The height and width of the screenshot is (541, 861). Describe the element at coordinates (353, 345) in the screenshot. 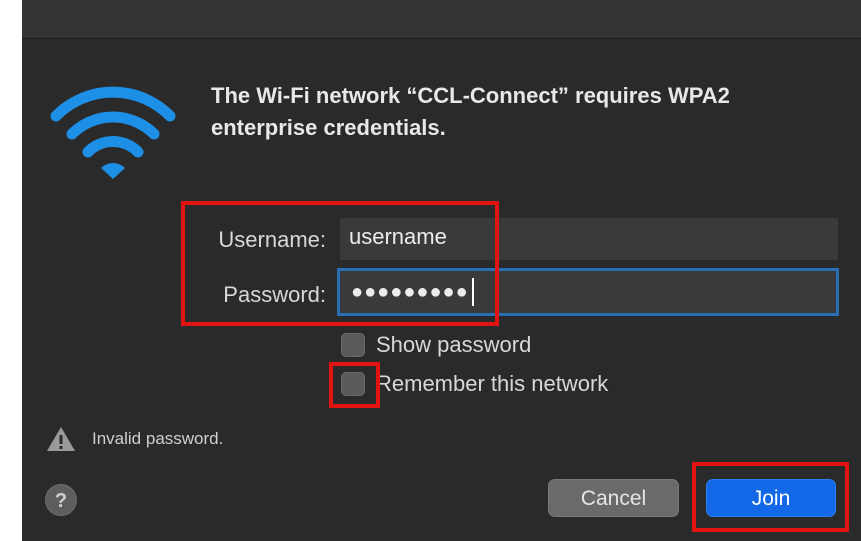

I see `show-password-checkbox` at that location.